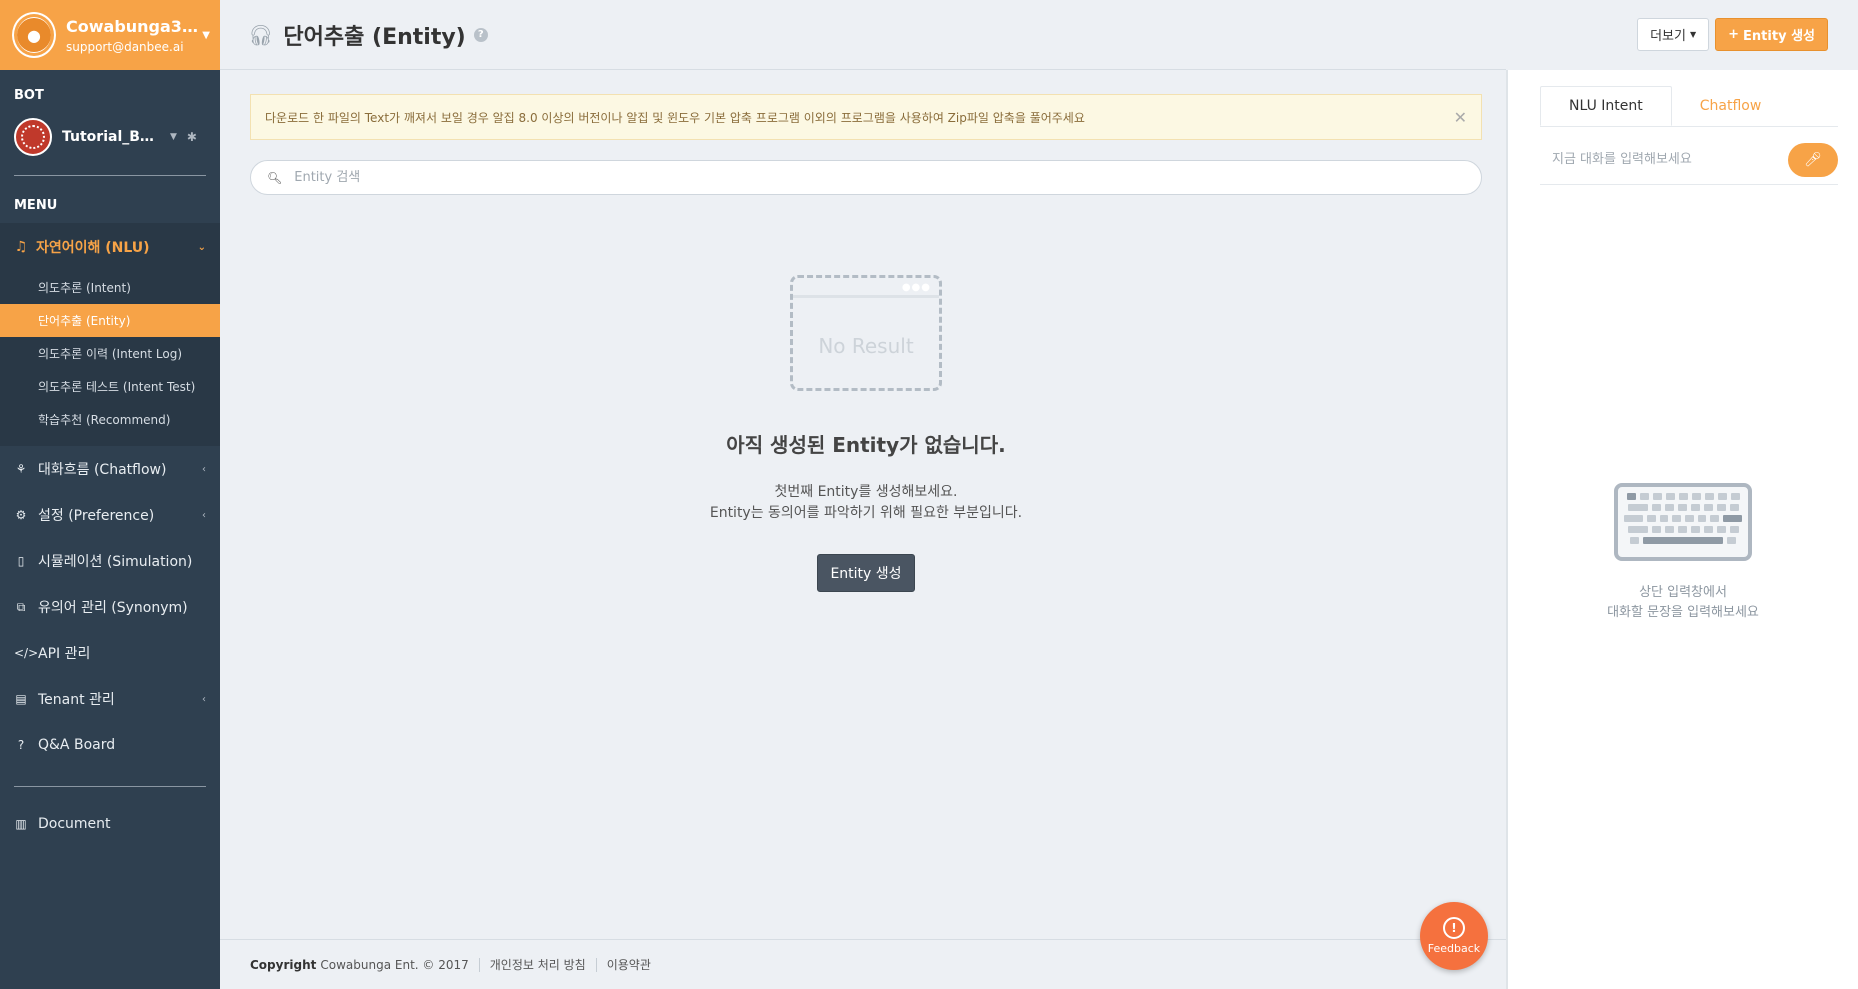  I want to click on empty-description-line: 첫번째 Entity를 생성해보세요., so click(866, 492).